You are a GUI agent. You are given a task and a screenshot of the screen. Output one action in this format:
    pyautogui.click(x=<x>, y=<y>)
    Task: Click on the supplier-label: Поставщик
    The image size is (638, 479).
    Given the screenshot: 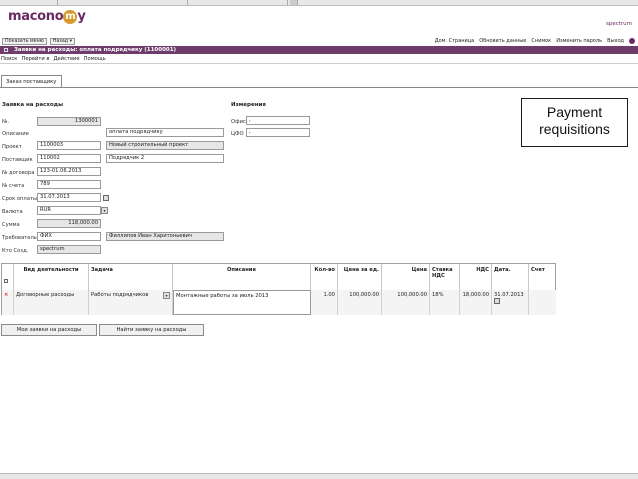 What is the action you would take?
    pyautogui.click(x=17, y=160)
    